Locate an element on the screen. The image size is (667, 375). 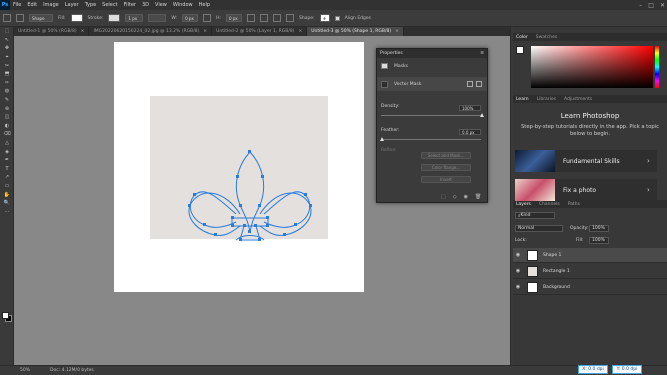
minimize-icon: – is located at coordinates (640, 5).